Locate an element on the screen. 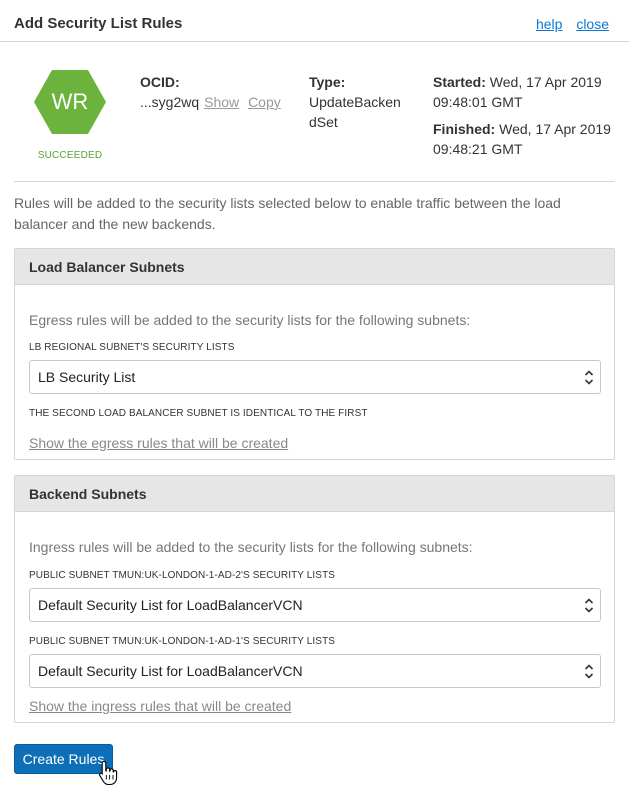 The height and width of the screenshot is (789, 629). lb-security-list-select: LB Security List is located at coordinates (315, 377).